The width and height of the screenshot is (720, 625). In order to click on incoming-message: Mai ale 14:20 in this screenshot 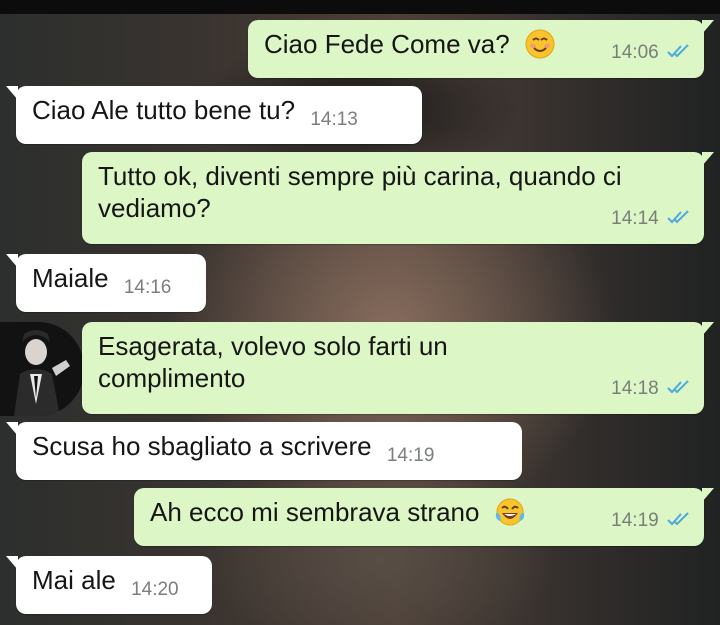, I will do `click(109, 585)`.